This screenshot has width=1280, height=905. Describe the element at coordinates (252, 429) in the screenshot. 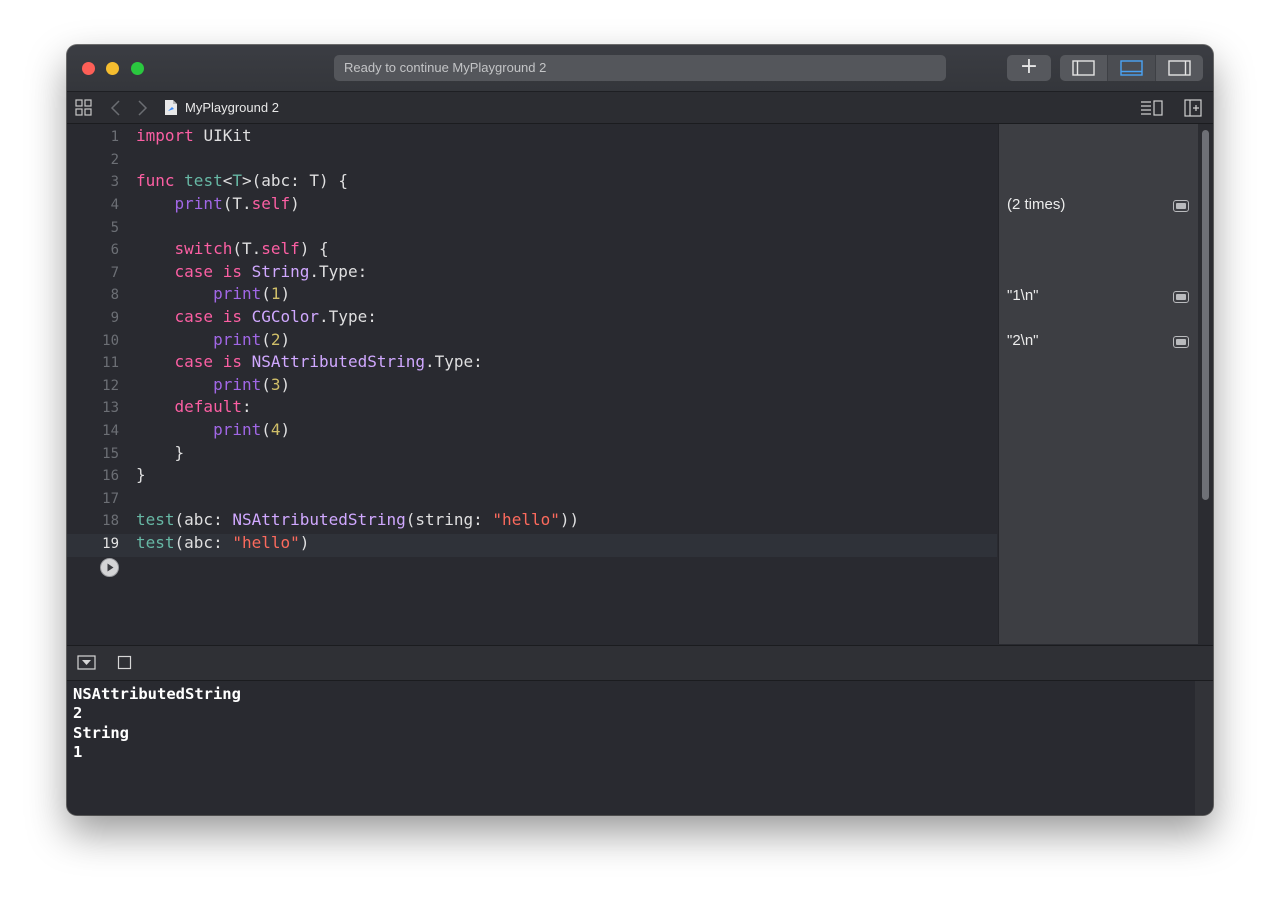

I see `code-line: print(4)` at that location.